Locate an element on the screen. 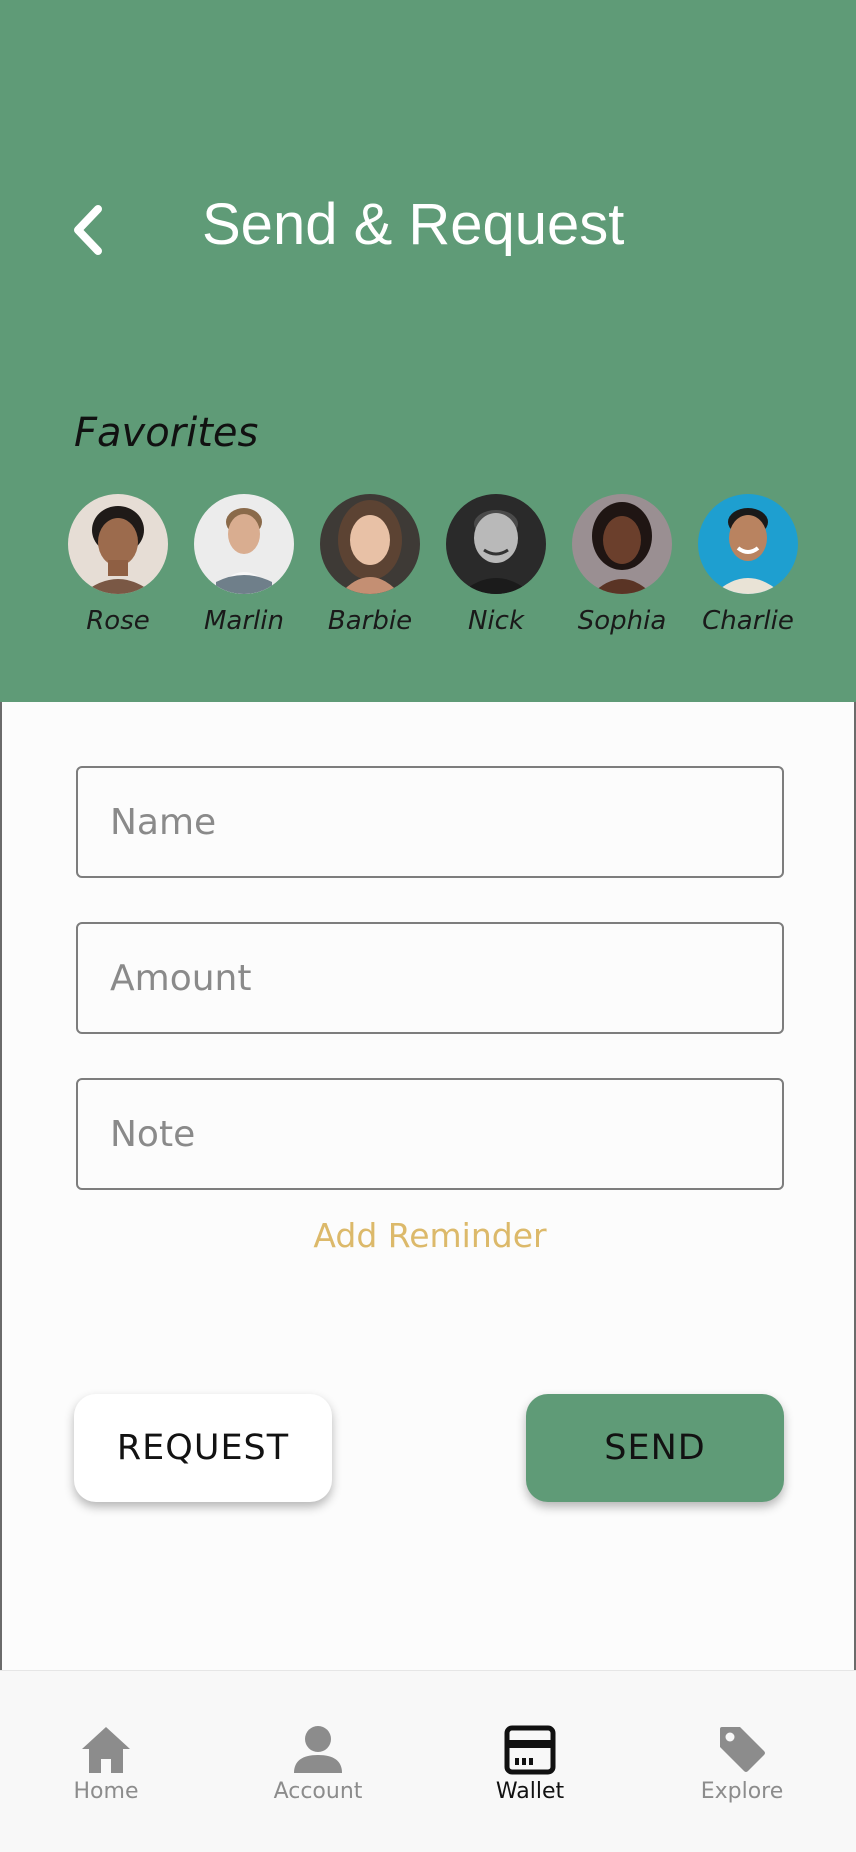  favorite-contact: Charlie is located at coordinates (748, 564).